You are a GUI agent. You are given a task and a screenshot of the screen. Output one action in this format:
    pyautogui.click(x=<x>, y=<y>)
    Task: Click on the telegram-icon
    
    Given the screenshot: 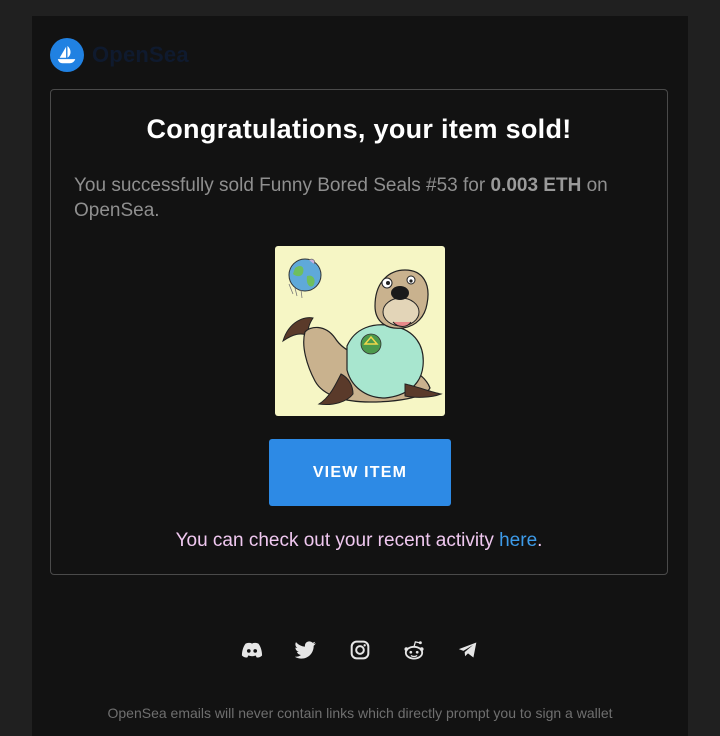 What is the action you would take?
    pyautogui.click(x=468, y=650)
    